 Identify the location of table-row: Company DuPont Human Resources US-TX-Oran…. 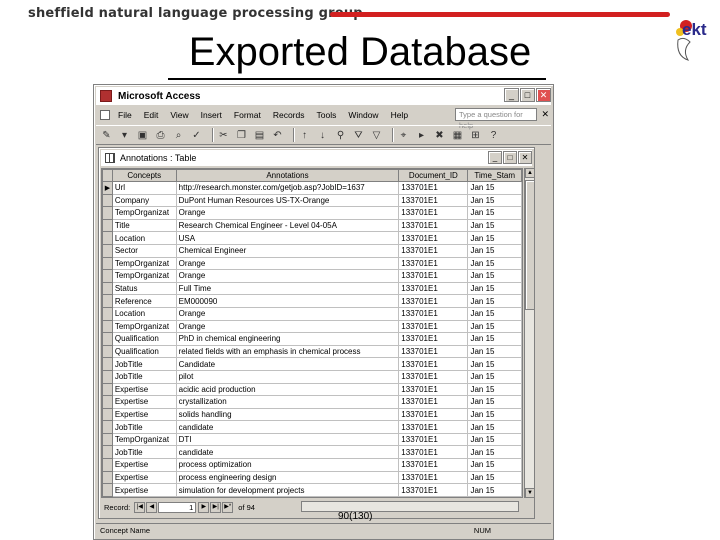
(312, 200).